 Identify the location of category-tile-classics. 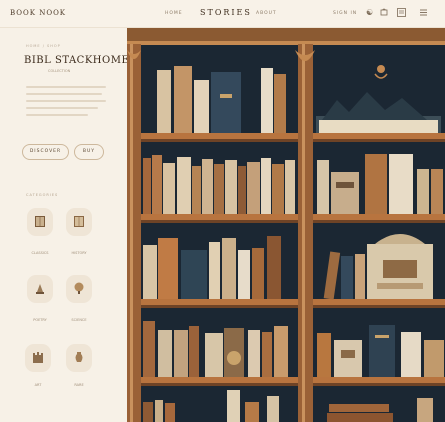
(40, 222).